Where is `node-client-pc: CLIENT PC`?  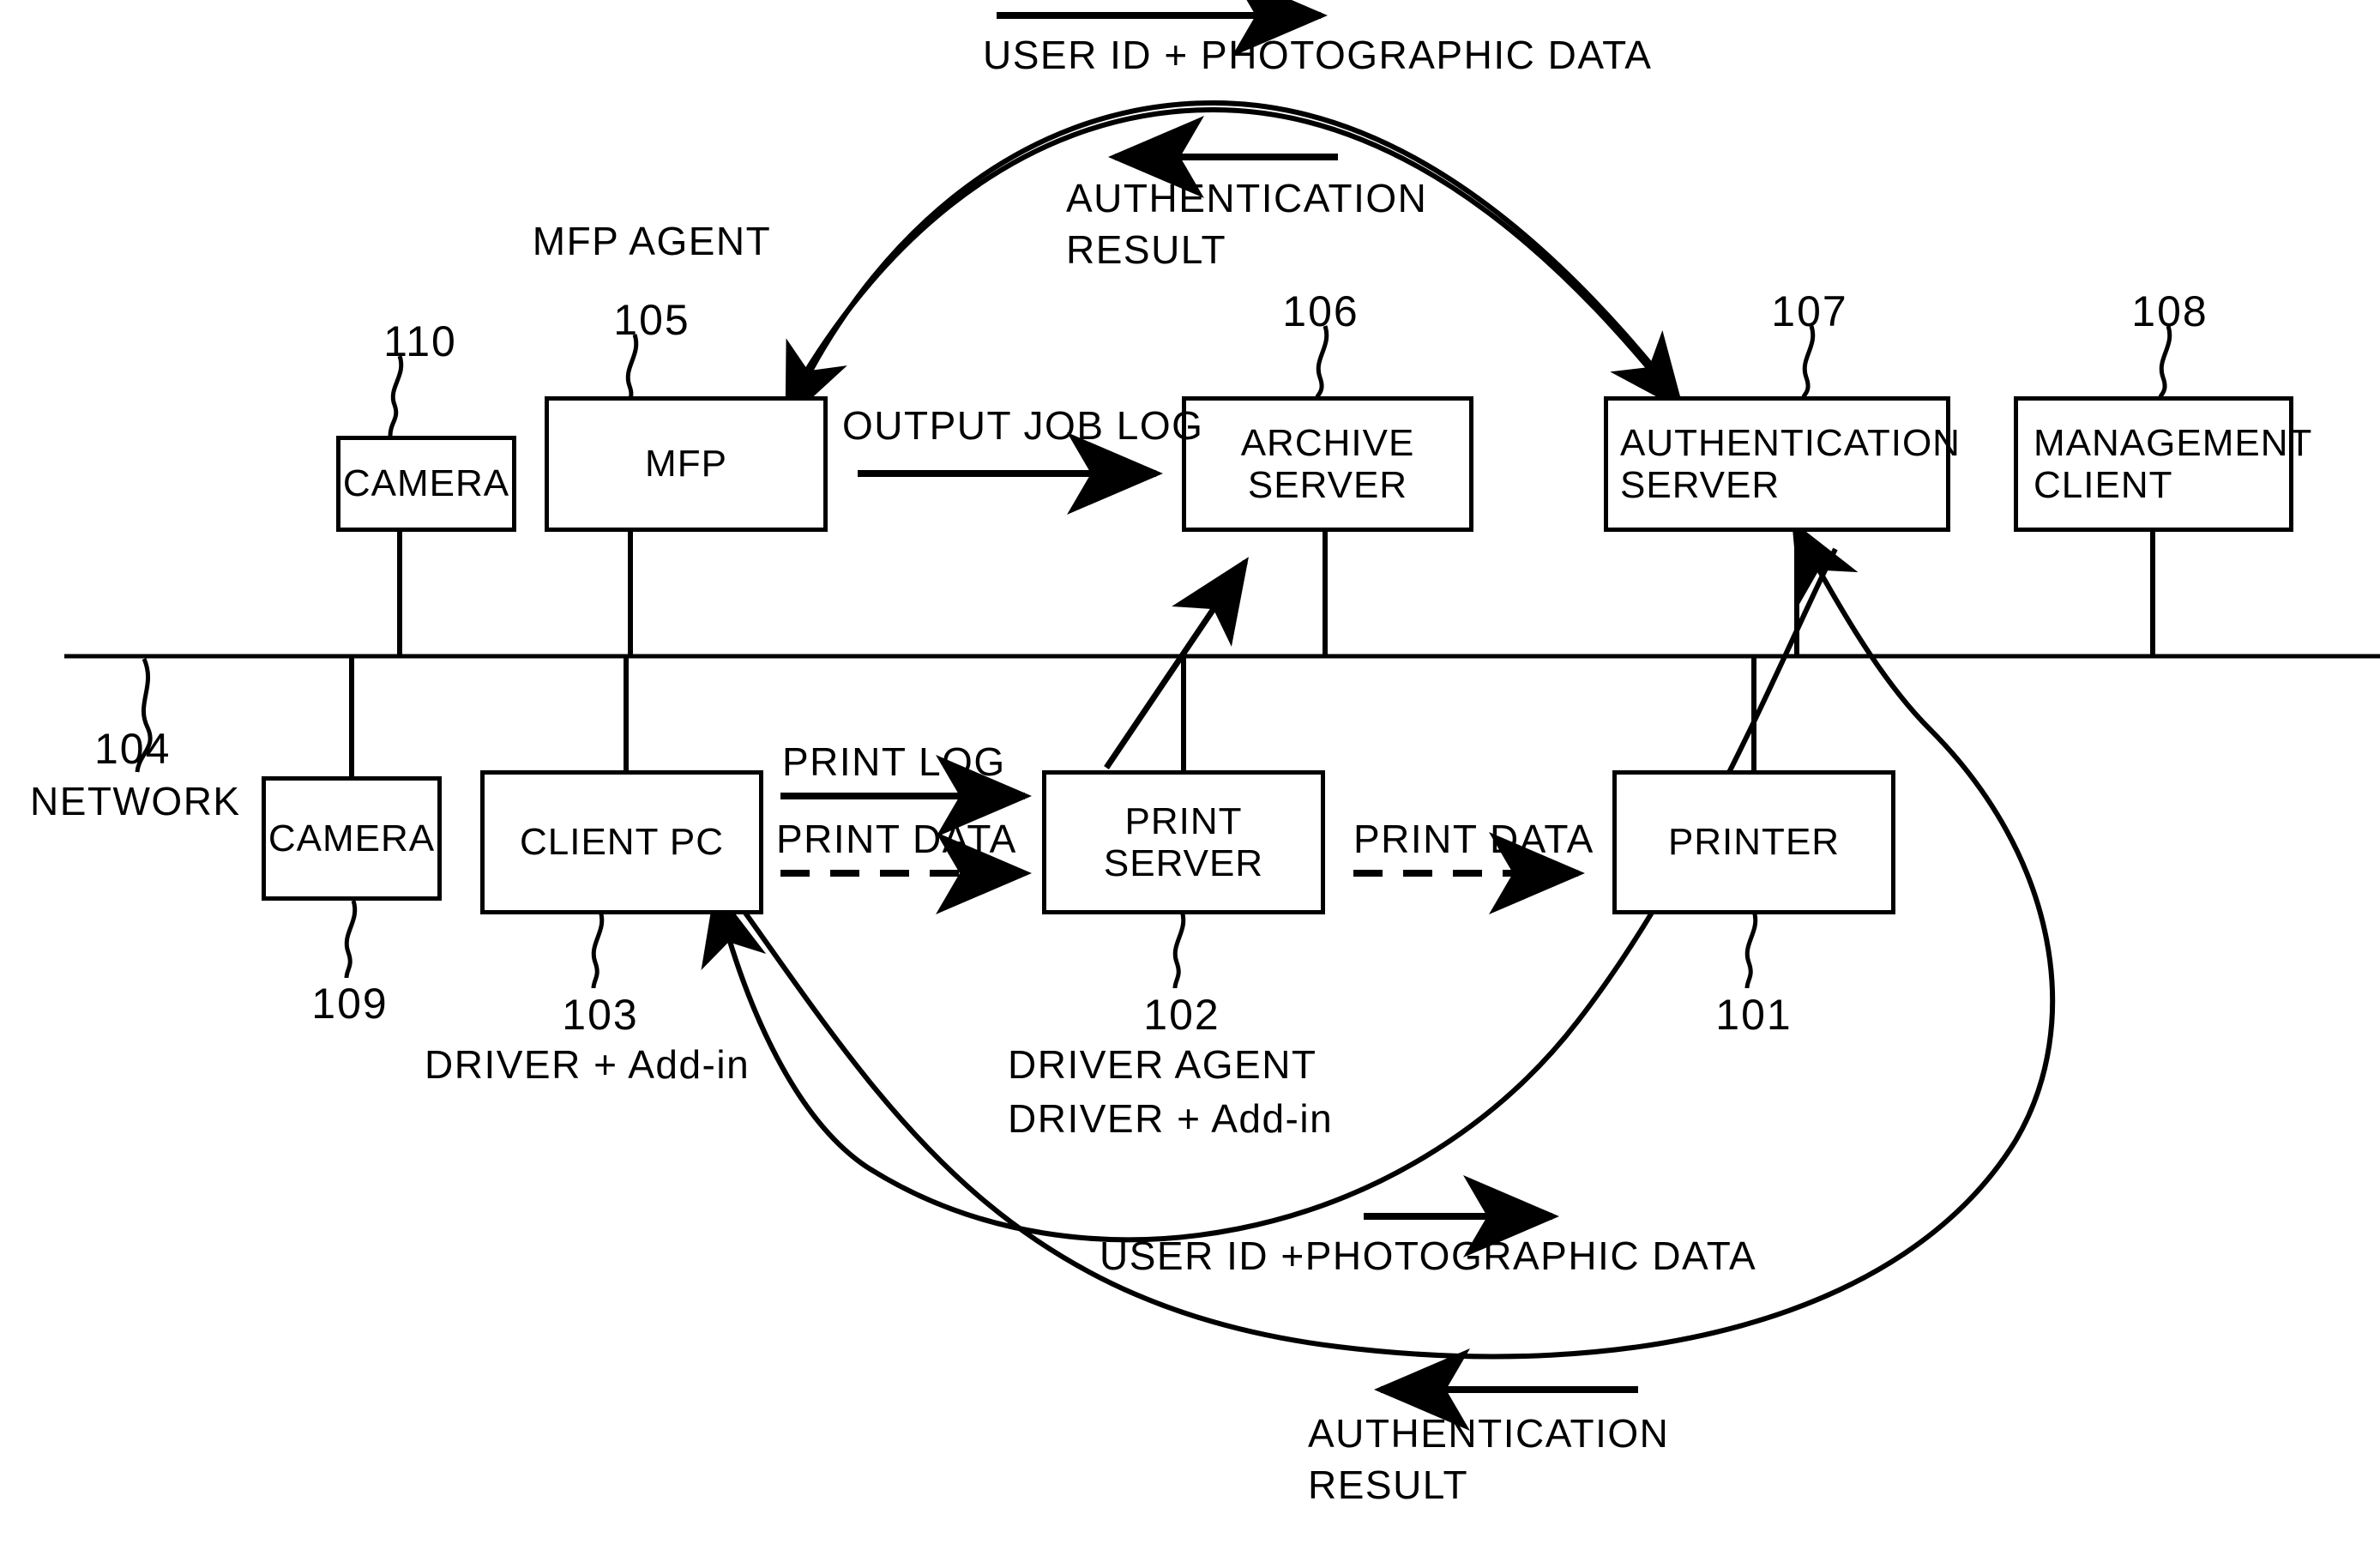 node-client-pc: CLIENT PC is located at coordinates (621, 842).